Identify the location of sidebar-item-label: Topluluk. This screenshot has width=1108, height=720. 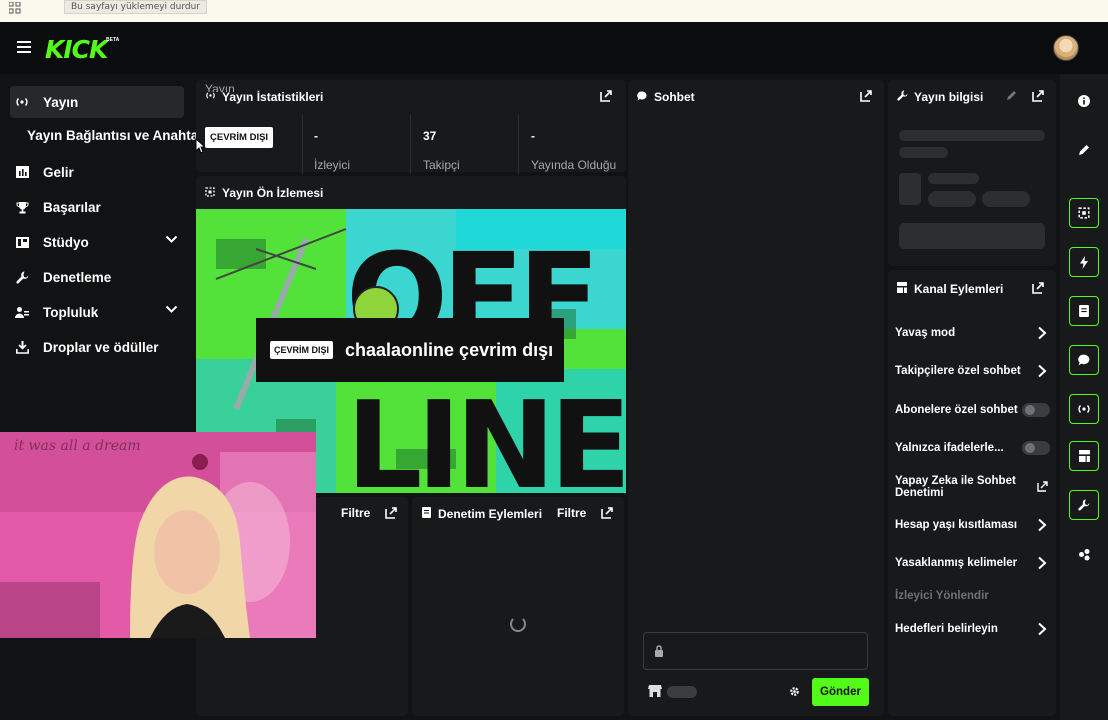
(71, 312).